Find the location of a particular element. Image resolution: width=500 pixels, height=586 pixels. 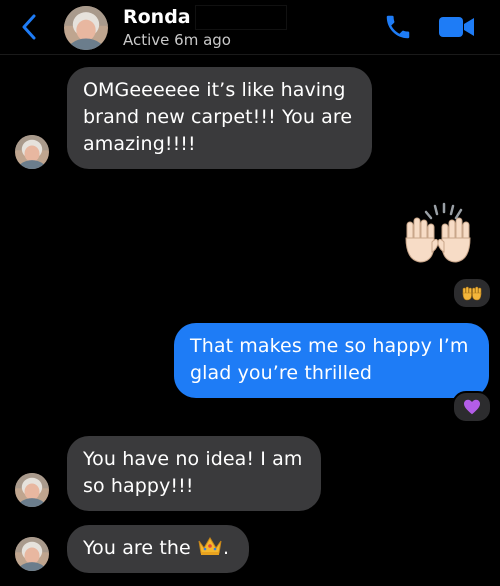

video-camera-icon is located at coordinates (456, 27).